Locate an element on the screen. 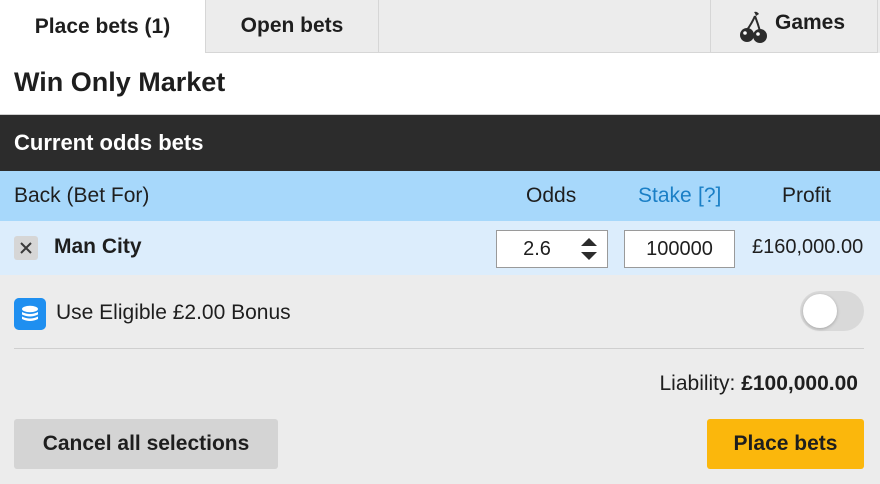 The image size is (880, 484). tab-games-label: Games is located at coordinates (810, 22).